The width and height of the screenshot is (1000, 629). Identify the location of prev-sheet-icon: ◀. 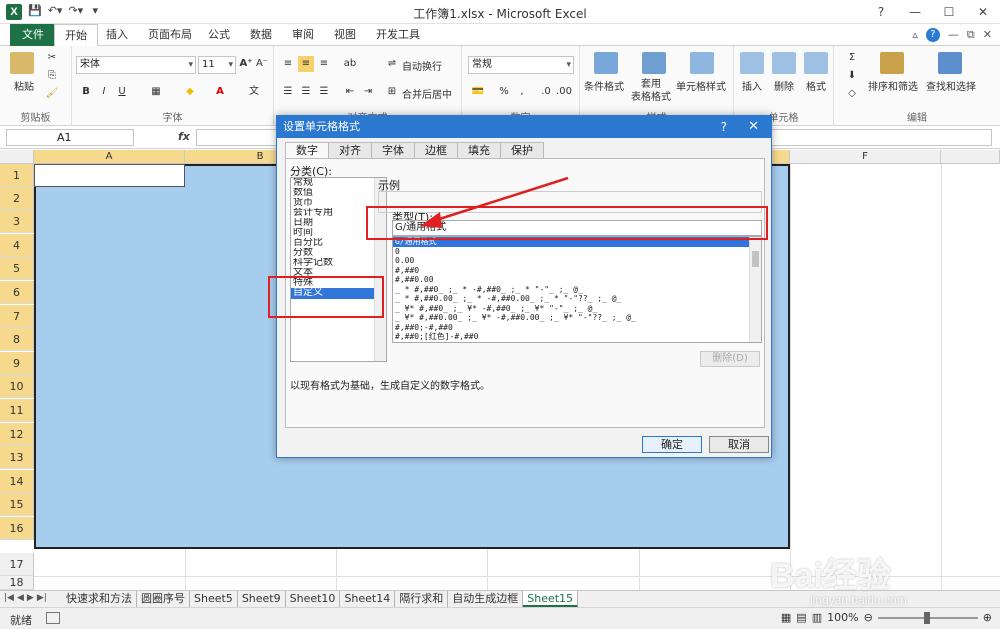
(20, 598).